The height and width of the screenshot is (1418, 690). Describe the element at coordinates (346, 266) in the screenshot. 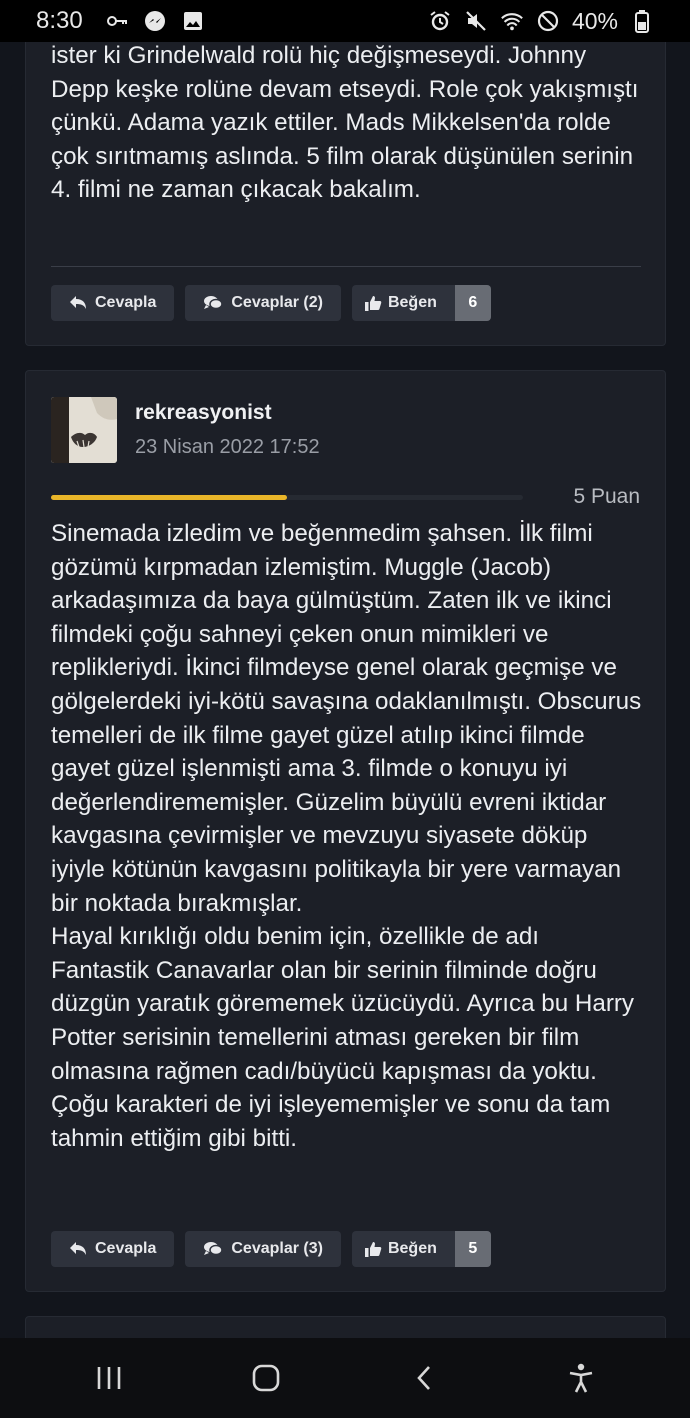

I see `divider` at that location.